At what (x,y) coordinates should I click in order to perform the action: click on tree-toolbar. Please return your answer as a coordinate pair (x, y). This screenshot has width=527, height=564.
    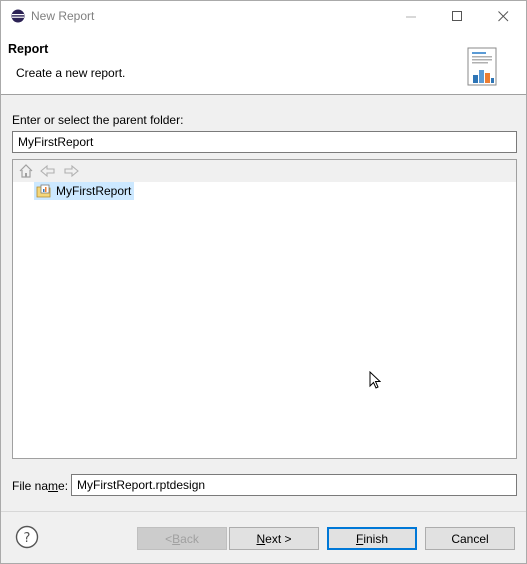
    Looking at the image, I should click on (264, 171).